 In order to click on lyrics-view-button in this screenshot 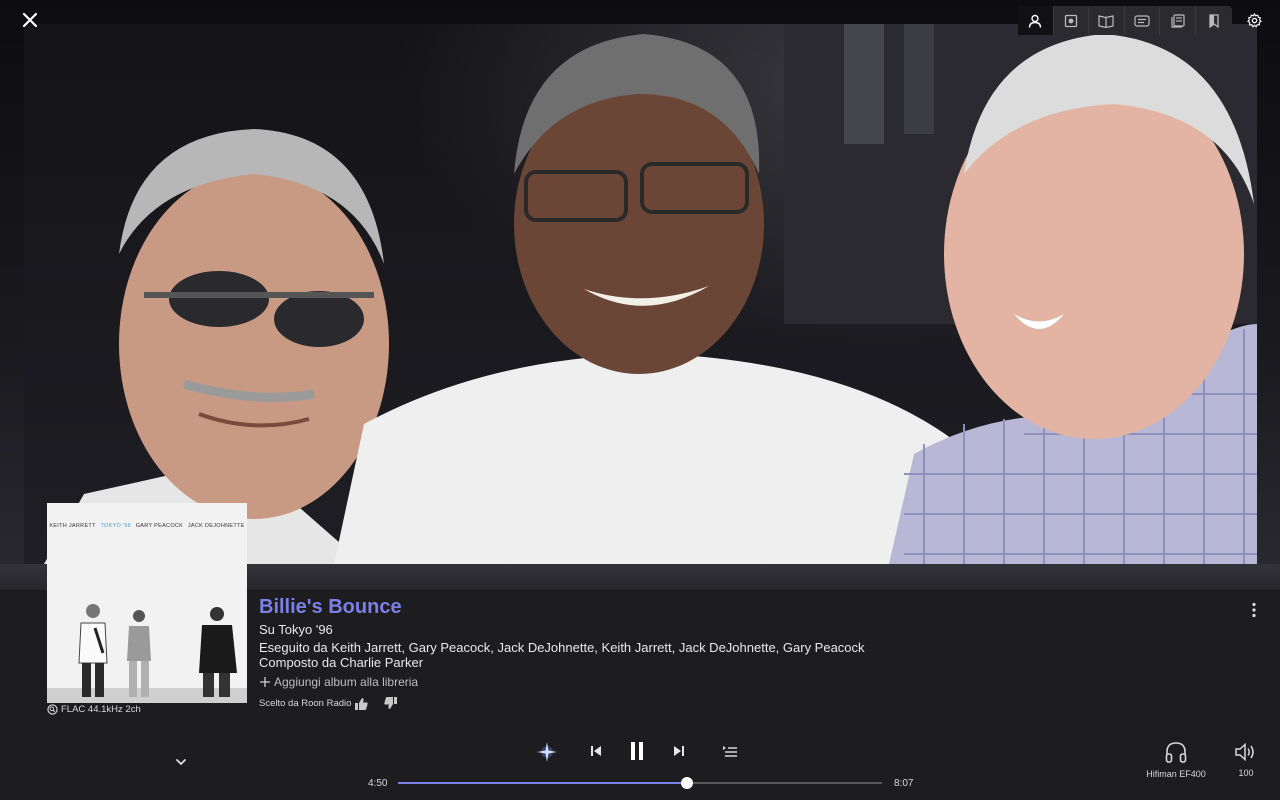, I will do `click(1143, 20)`.